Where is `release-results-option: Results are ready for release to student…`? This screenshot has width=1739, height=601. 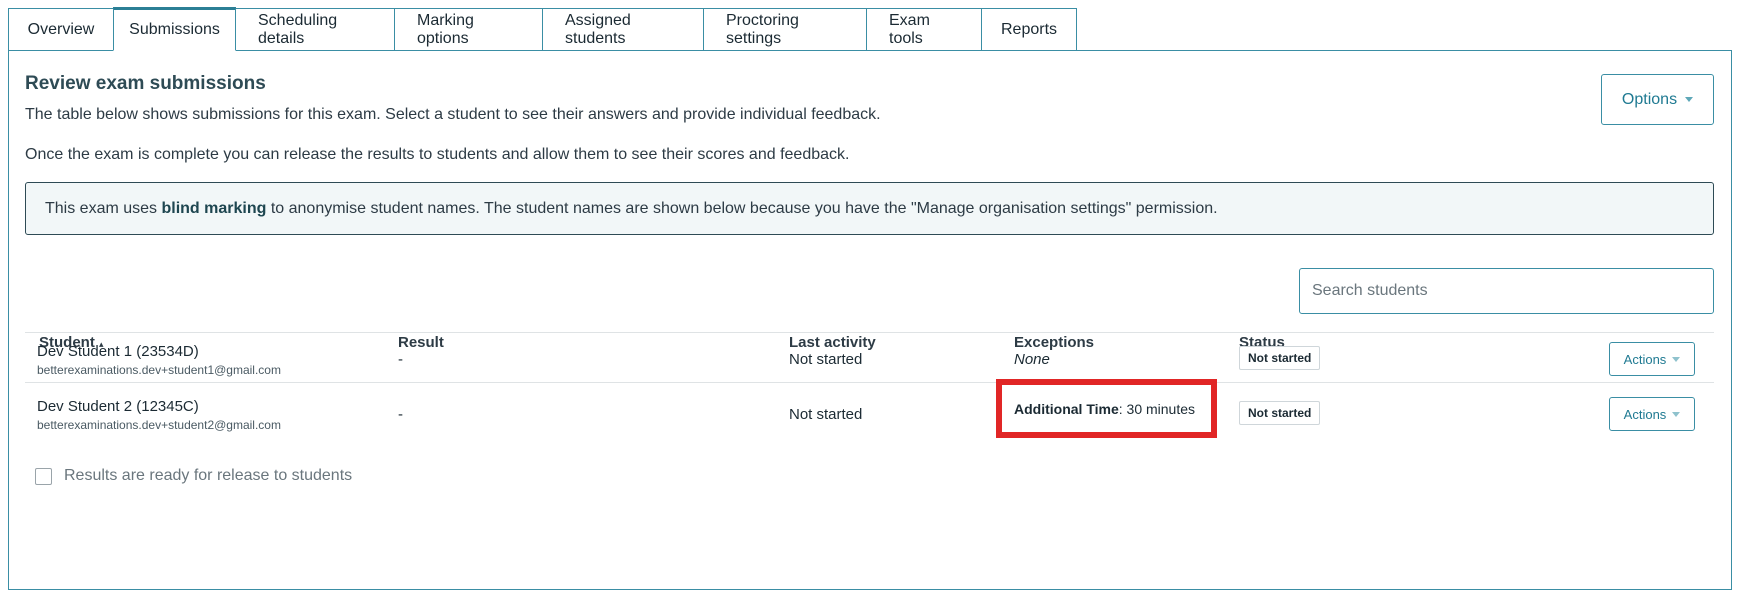
release-results-option: Results are ready for release to student… is located at coordinates (193, 476).